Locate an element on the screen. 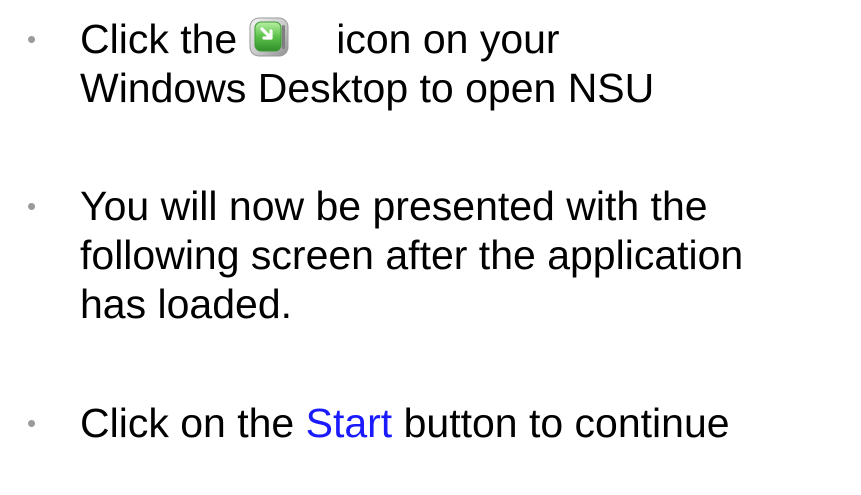 This screenshot has width=861, height=495. text-segment: button to continue is located at coordinates (561, 423).